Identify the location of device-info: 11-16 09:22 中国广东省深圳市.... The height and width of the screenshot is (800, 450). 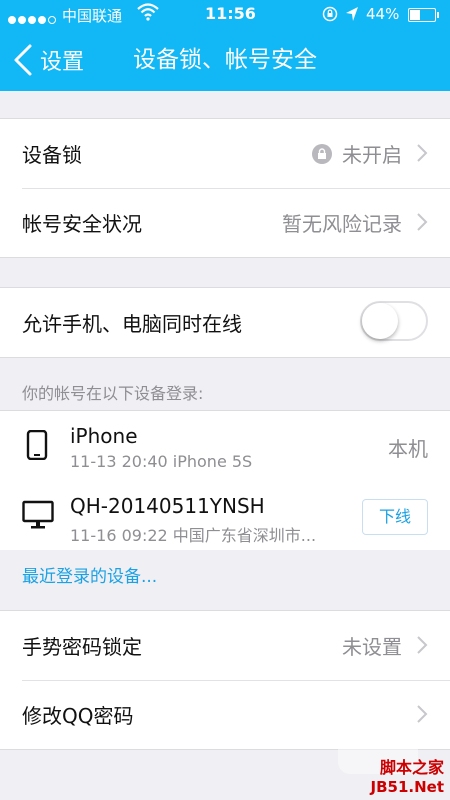
(193, 535).